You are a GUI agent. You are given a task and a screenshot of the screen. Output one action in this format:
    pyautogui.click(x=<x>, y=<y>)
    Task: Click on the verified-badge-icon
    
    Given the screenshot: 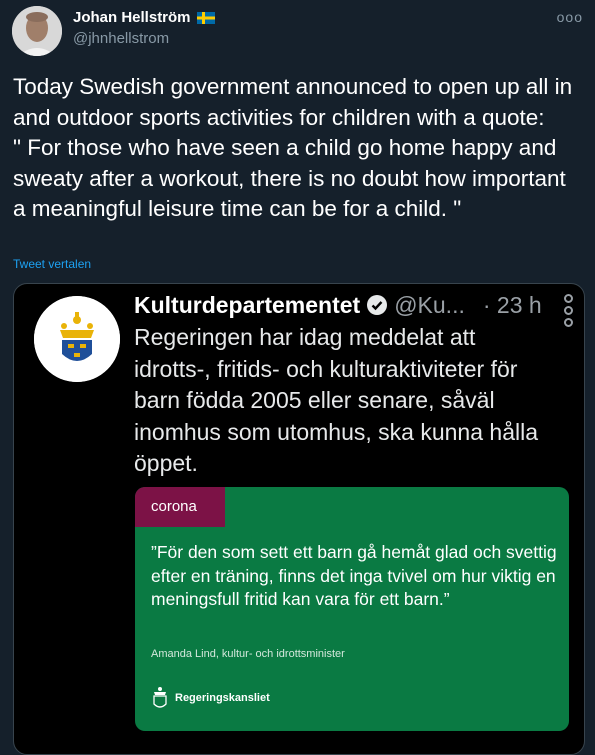 What is the action you would take?
    pyautogui.click(x=377, y=305)
    